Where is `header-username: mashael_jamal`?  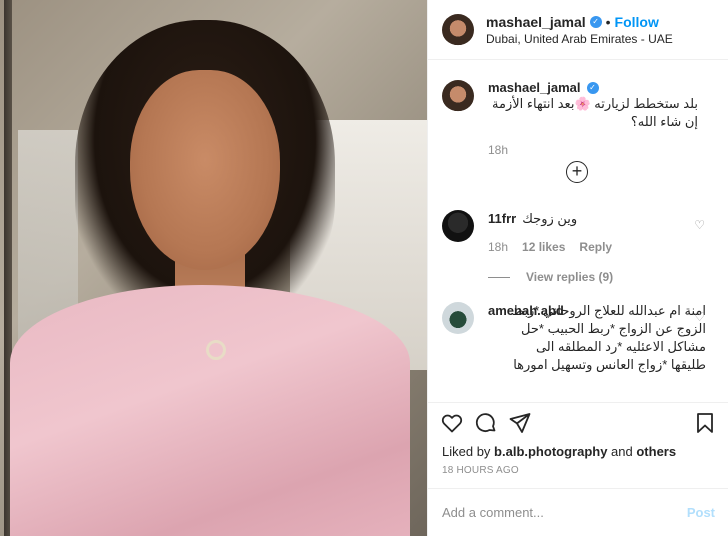
header-username: mashael_jamal is located at coordinates (536, 22).